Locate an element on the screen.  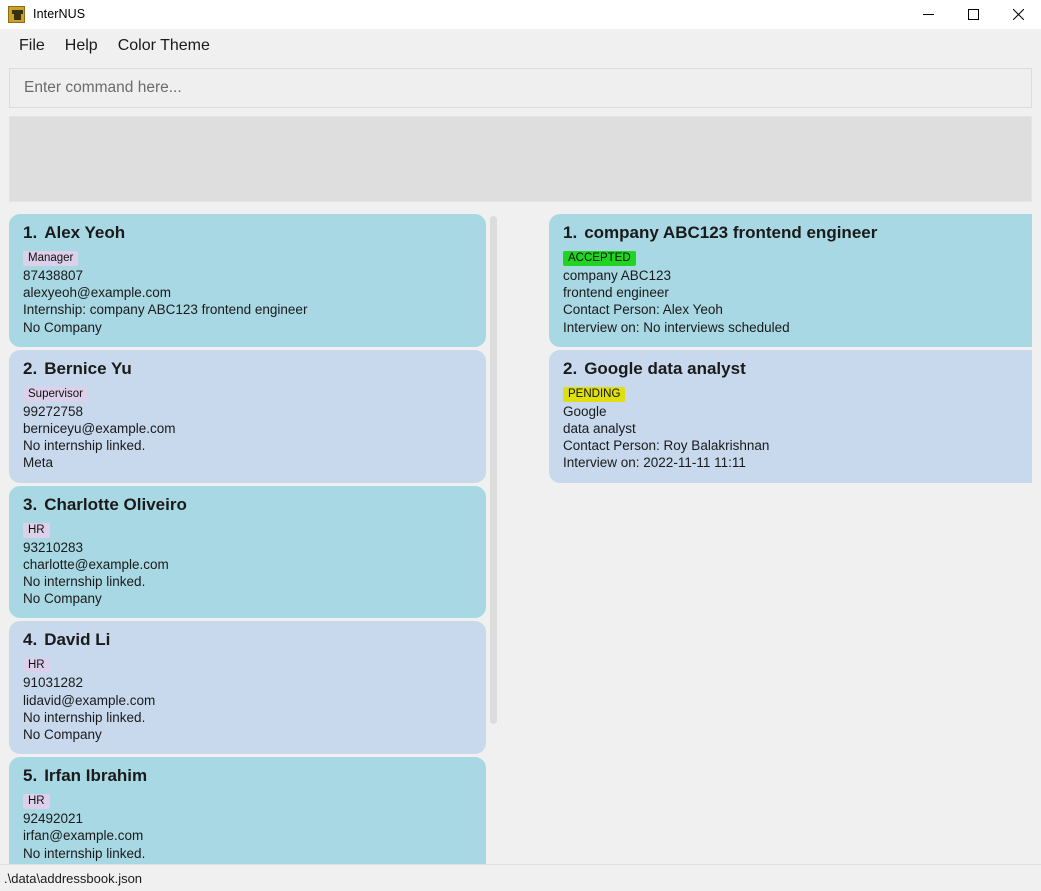
minimize-icon is located at coordinates (928, 14).